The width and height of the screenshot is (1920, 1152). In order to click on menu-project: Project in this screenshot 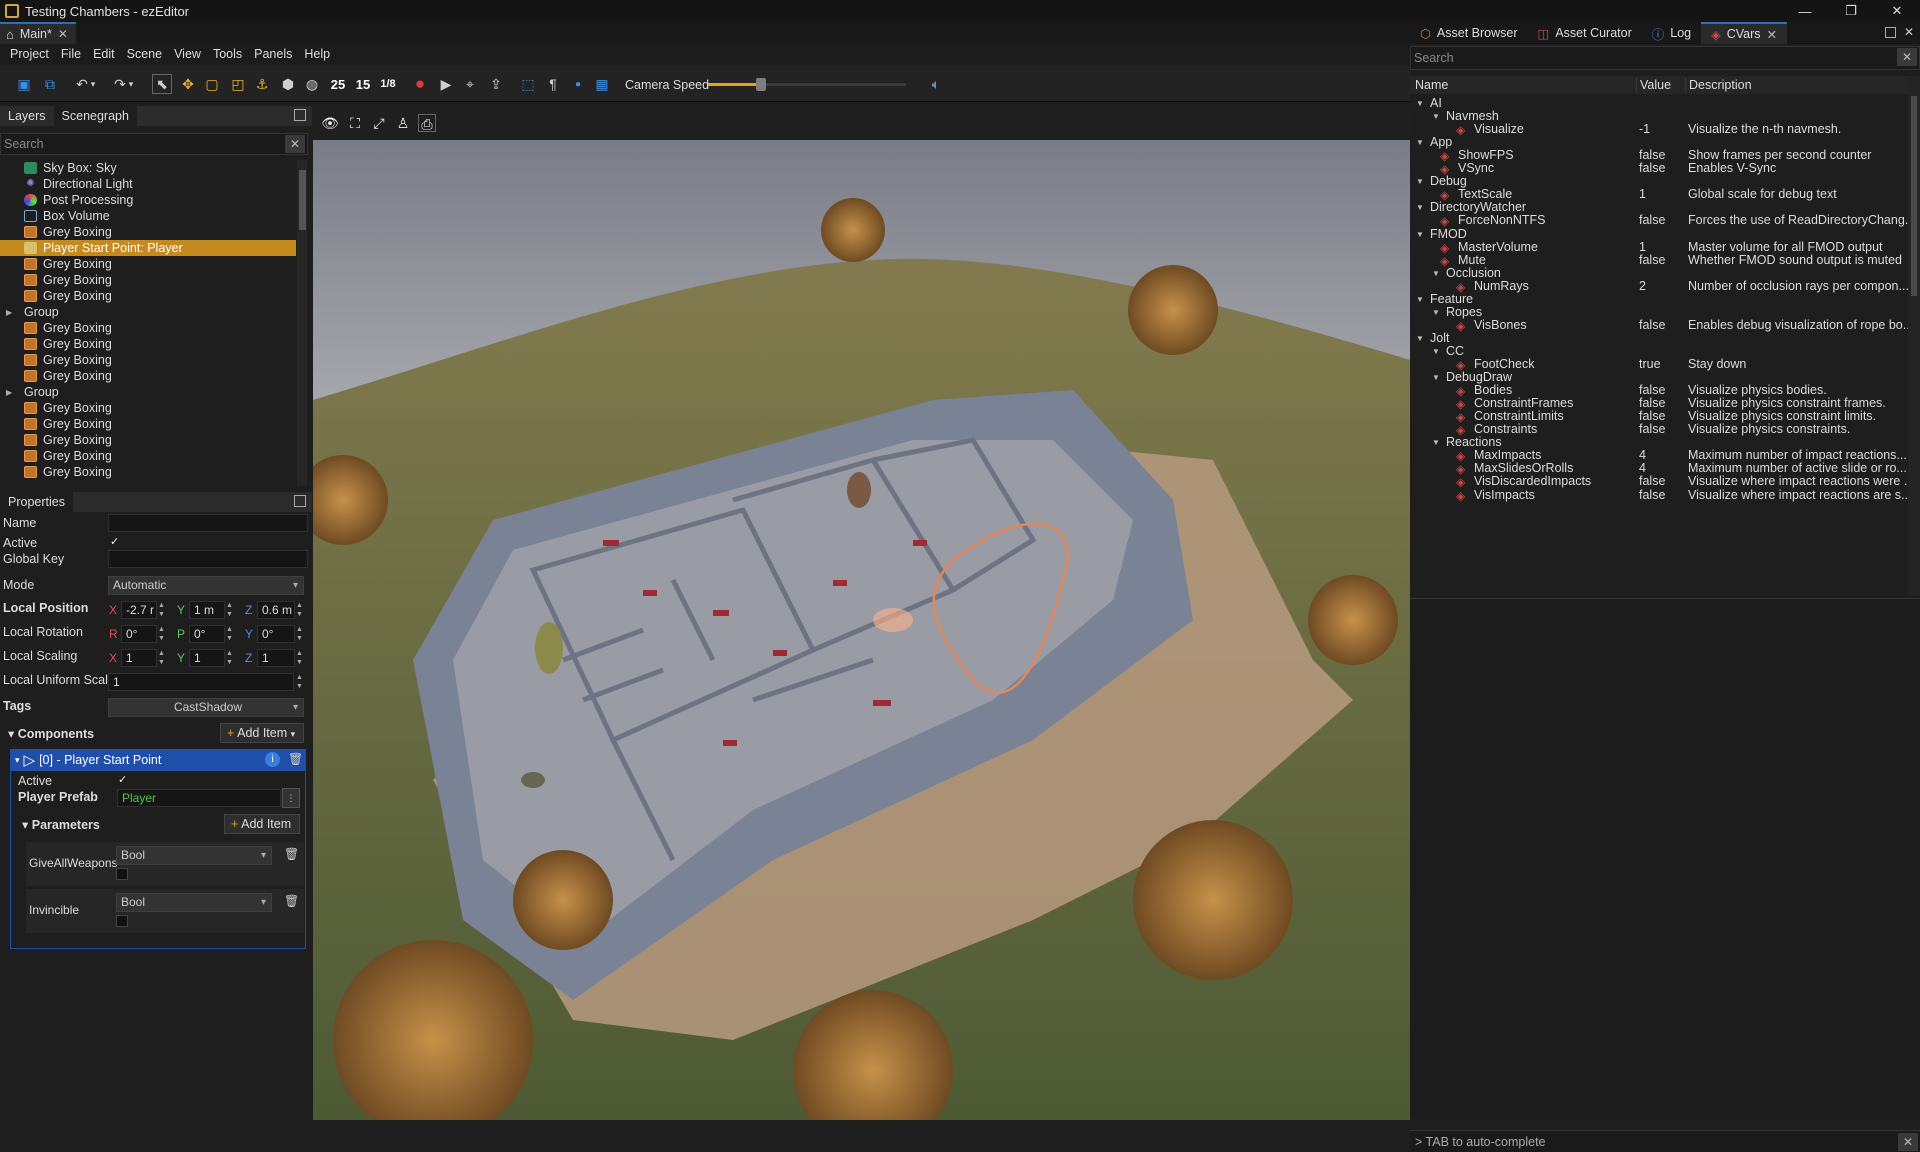, I will do `click(29, 54)`.